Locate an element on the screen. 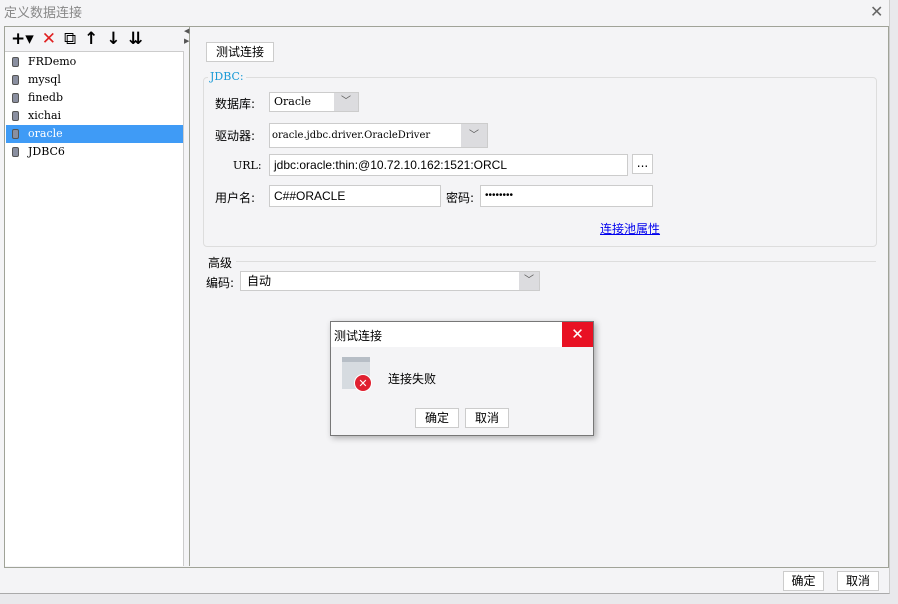 This screenshot has width=898, height=604. list-toolbar: +▾ ✕ ⧉ ↑ ↓ ⇊ is located at coordinates (94, 39).